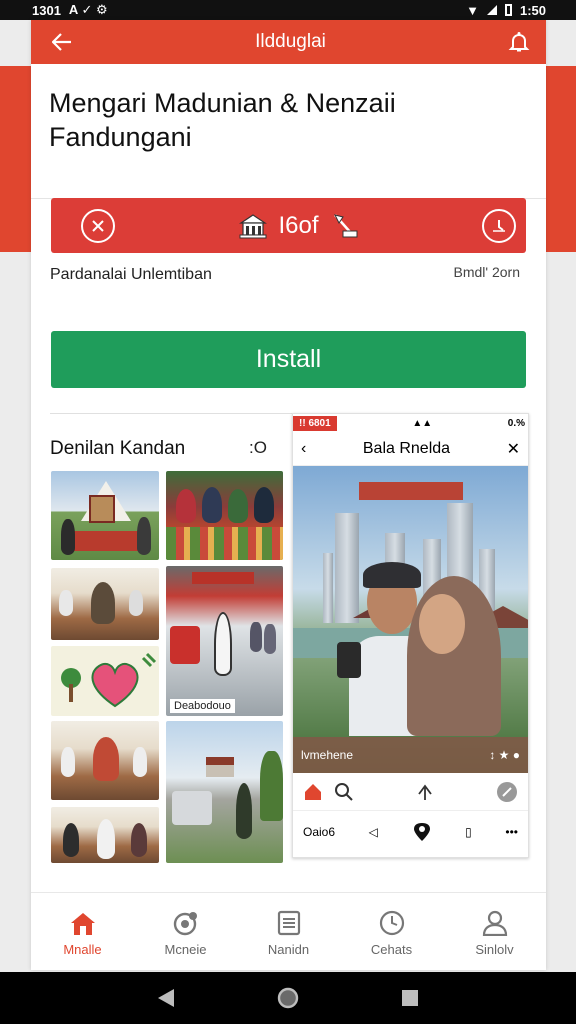  Describe the element at coordinates (88, 9) in the screenshot. I see `status-notification-glyphs: A ✓ ⚙` at that location.